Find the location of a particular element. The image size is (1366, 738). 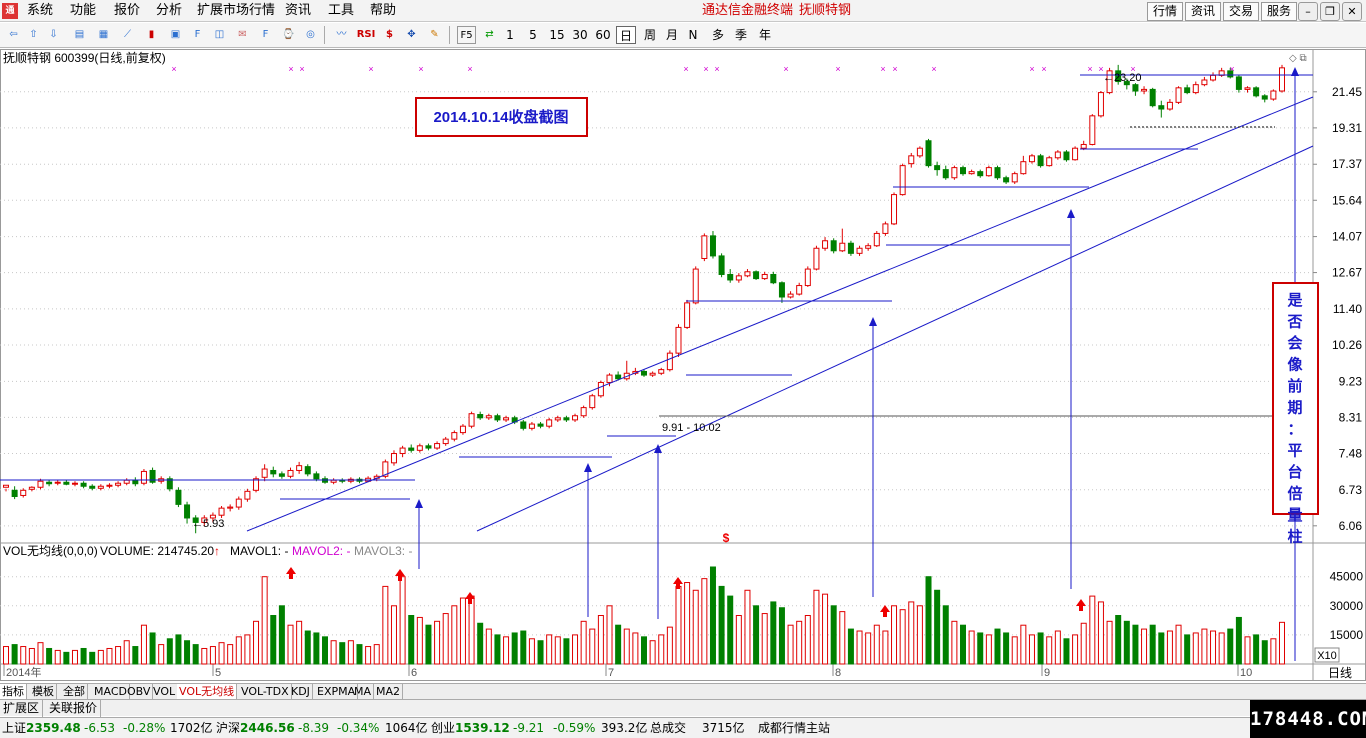

sh-index: 上证2359.48 is located at coordinates (41, 728).